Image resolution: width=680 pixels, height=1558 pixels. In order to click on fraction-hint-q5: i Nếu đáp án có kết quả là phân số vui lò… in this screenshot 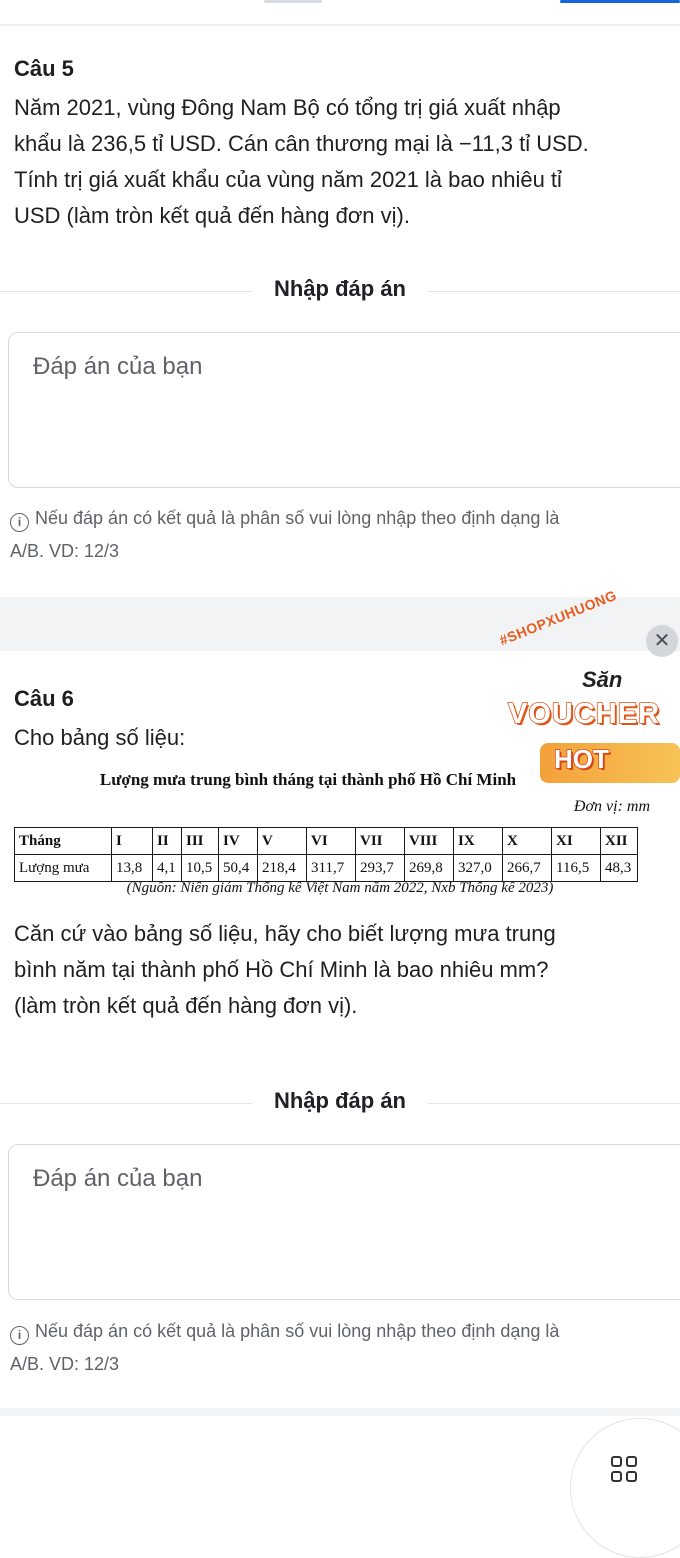, I will do `click(345, 535)`.